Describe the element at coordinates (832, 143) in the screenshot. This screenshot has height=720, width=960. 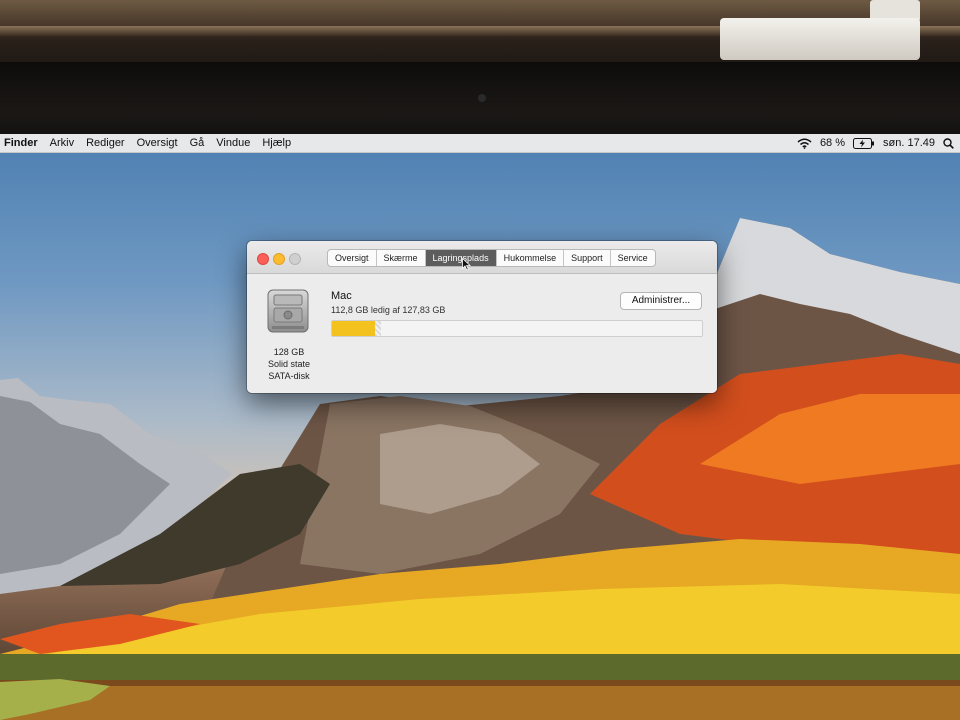
I see `battery-percent: 68 %` at that location.